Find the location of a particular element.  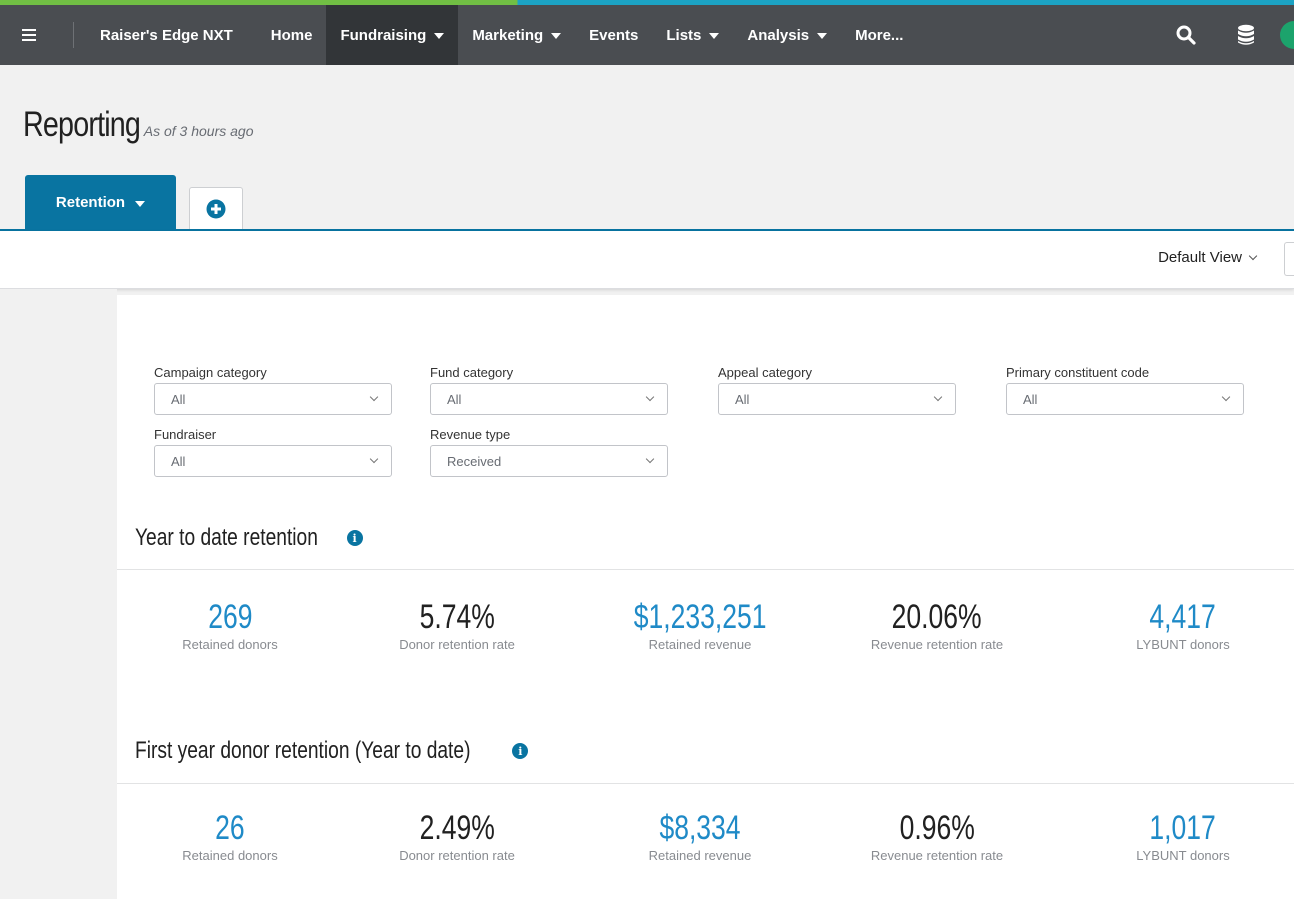

filter-label: Fundraiser is located at coordinates (185, 434).